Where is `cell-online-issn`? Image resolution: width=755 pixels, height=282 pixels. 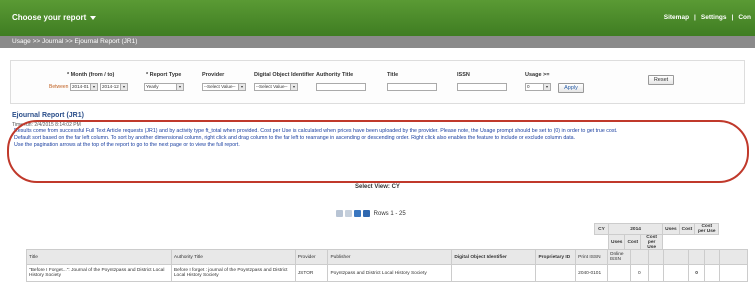
cell-online-issn is located at coordinates (619, 273).